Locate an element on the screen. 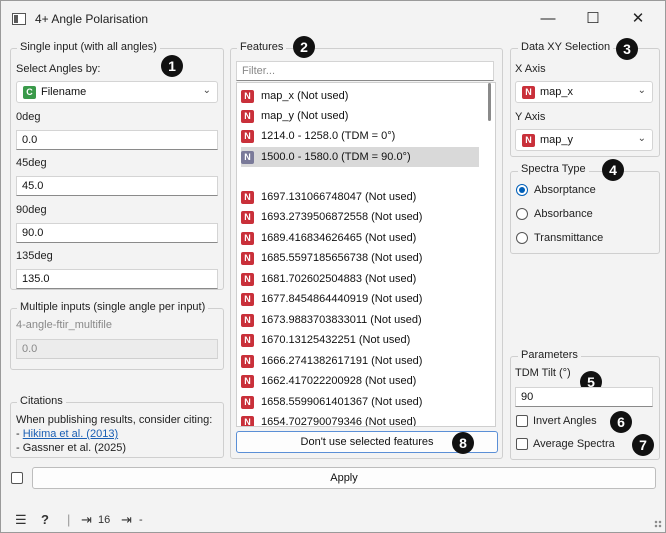  transmittance-label: Transmittance is located at coordinates (569, 238).